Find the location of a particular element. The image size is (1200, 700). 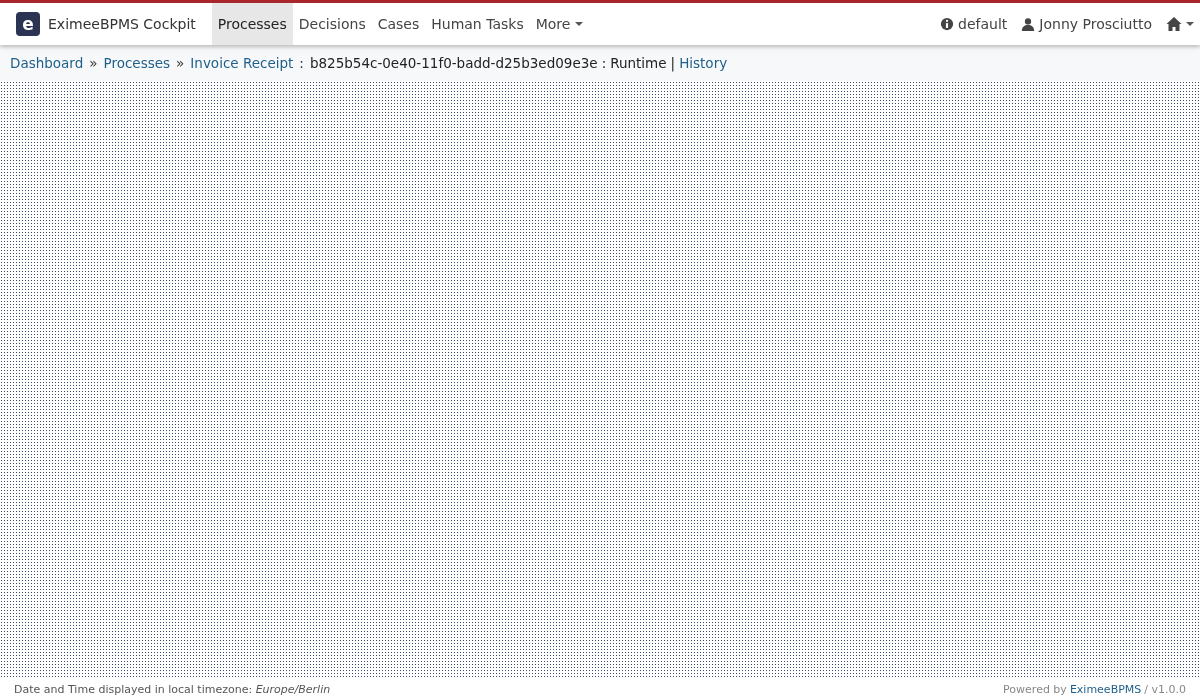

instance-id: b825b54c-0e40-11f0-badd-d25b3ed09e3e is located at coordinates (453, 63).